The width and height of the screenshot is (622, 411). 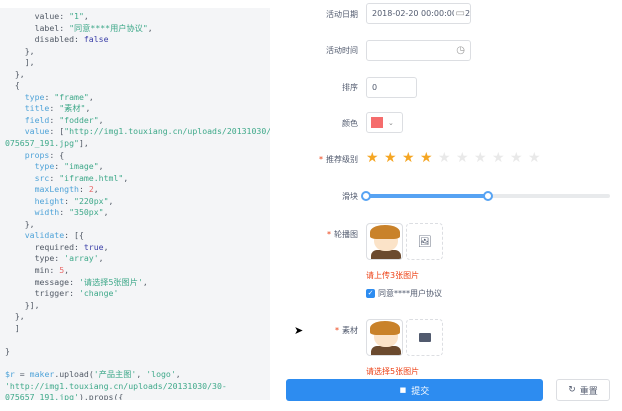 What do you see at coordinates (44, 235) in the screenshot?
I see `code-token: validate` at bounding box center [44, 235].